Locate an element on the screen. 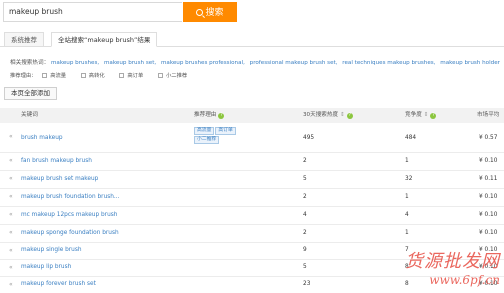 This screenshot has height=293, width=504. table-row: « brush makeup 高流量 高订单小二推荐 495 484 ¥ 0.57 is located at coordinates (252, 138).